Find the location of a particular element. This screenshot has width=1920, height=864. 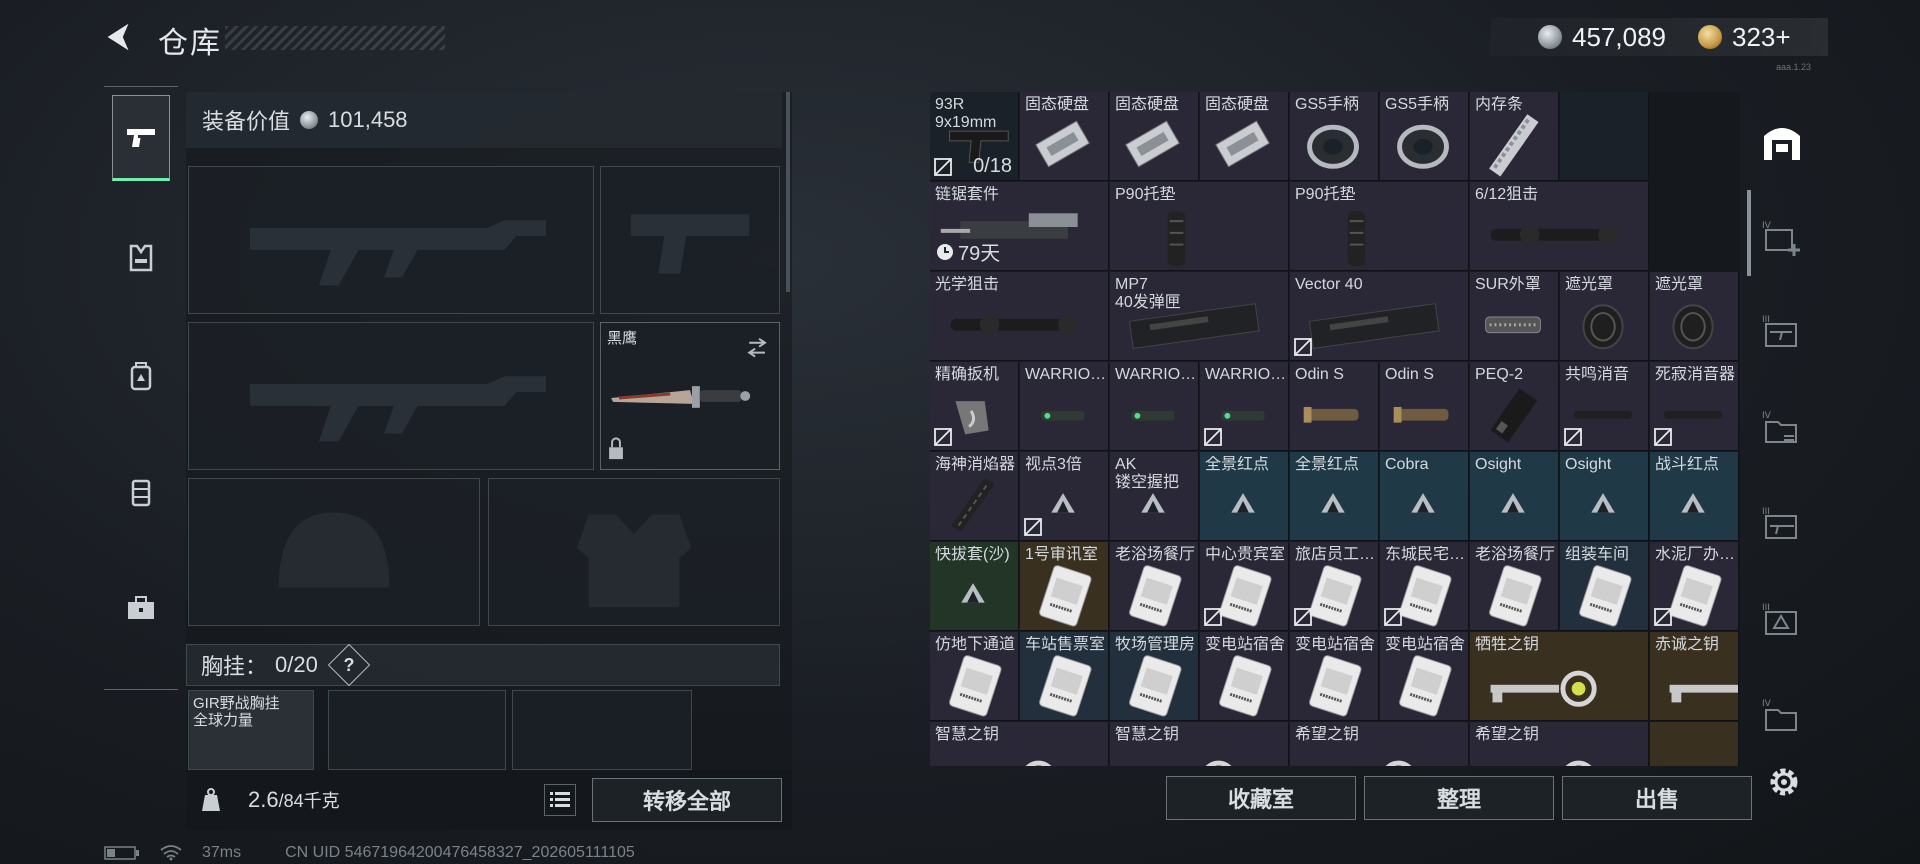

helmet-silhouette-icon is located at coordinates (334, 550).